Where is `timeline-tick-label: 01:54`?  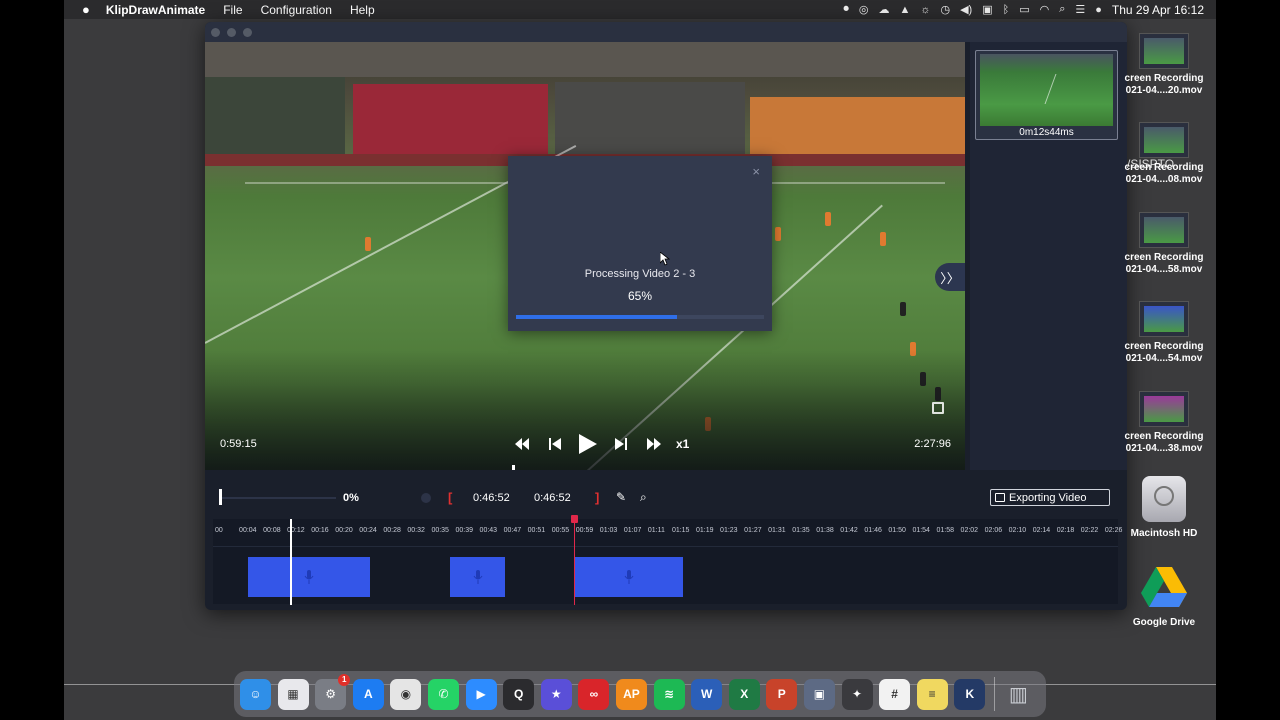
timeline-tick-label: 01:54 is located at coordinates (921, 530).